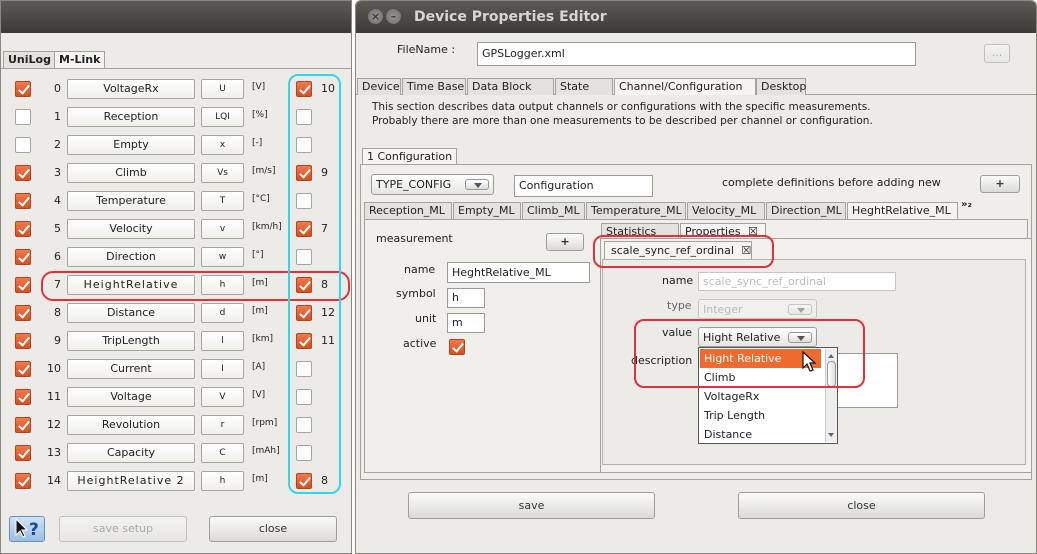  What do you see at coordinates (57, 312) in the screenshot?
I see `row-number: 8` at bounding box center [57, 312].